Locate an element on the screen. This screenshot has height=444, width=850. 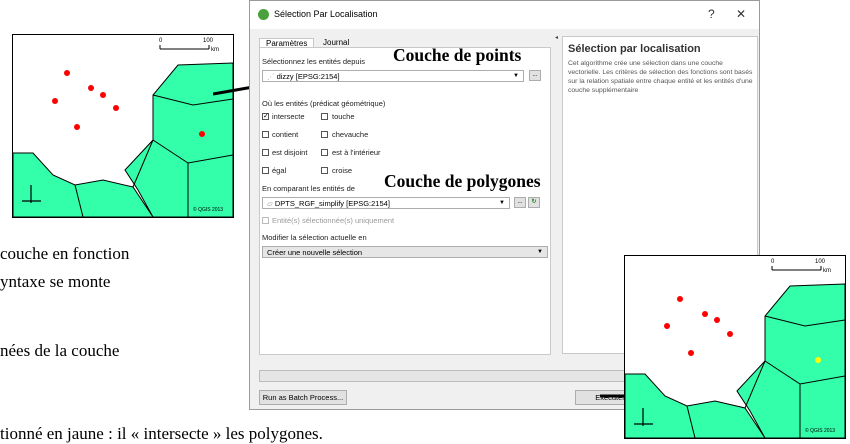
iterate-icon: ↻ is located at coordinates (534, 202).